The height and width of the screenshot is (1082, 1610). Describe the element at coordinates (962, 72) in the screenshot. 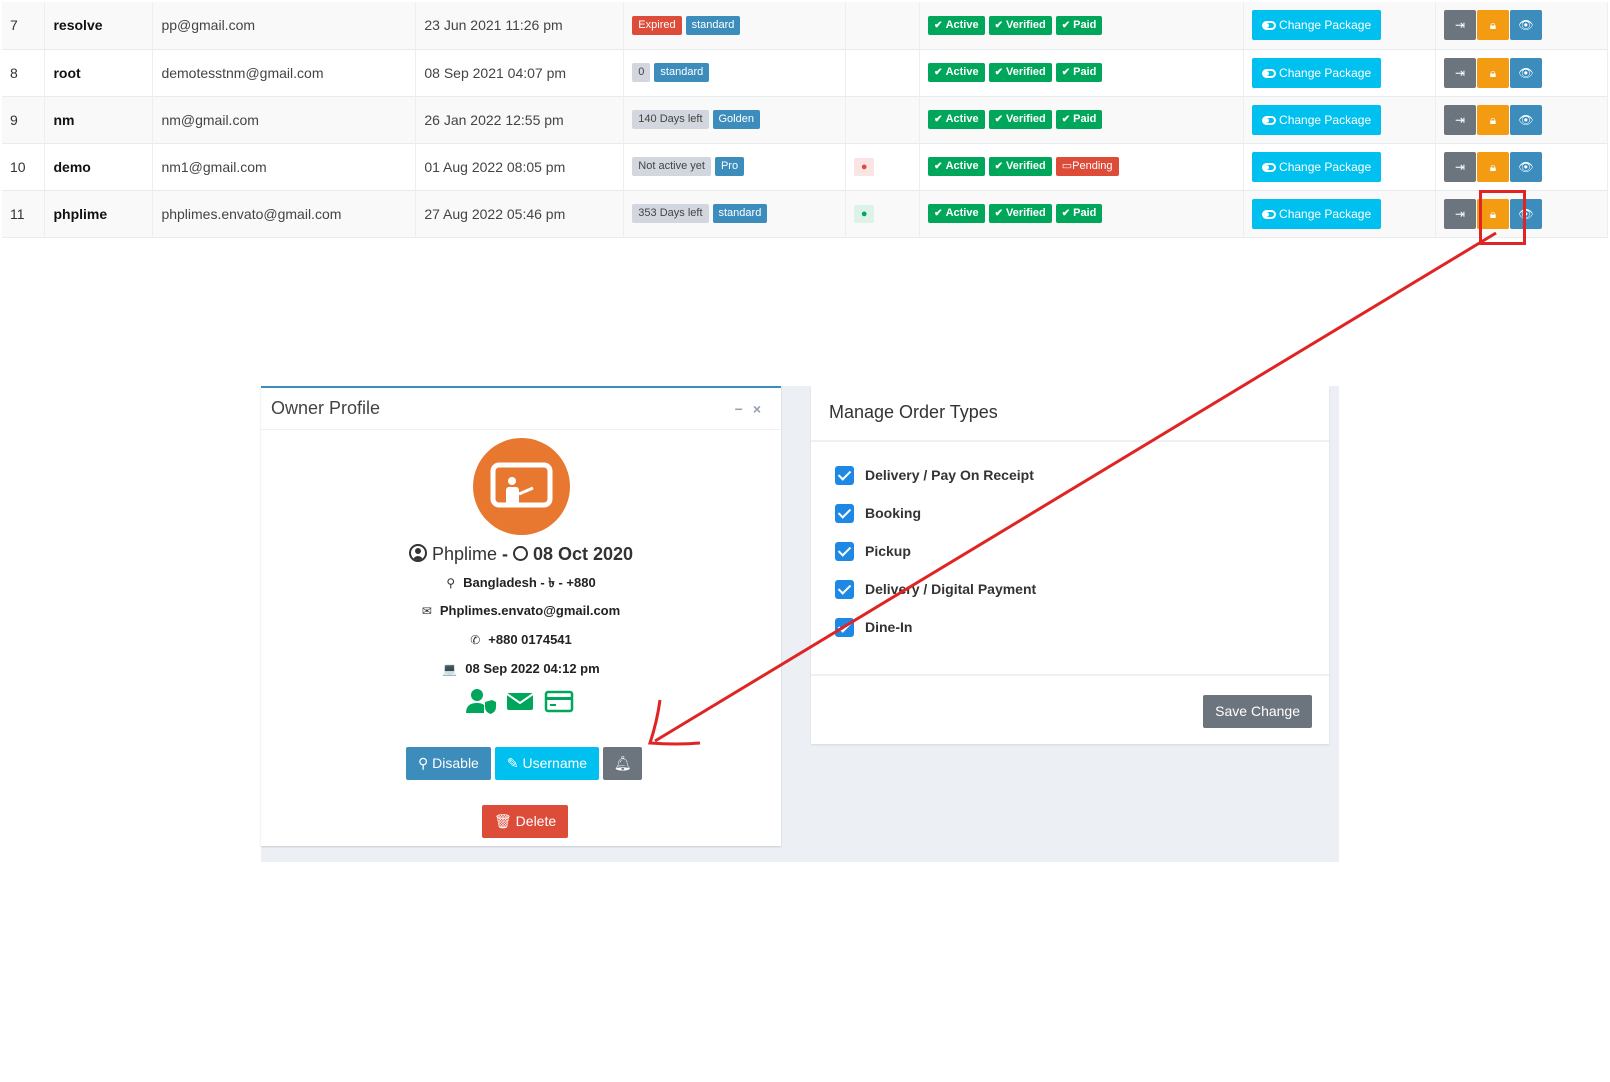

I see `status-badge-label: Active` at that location.